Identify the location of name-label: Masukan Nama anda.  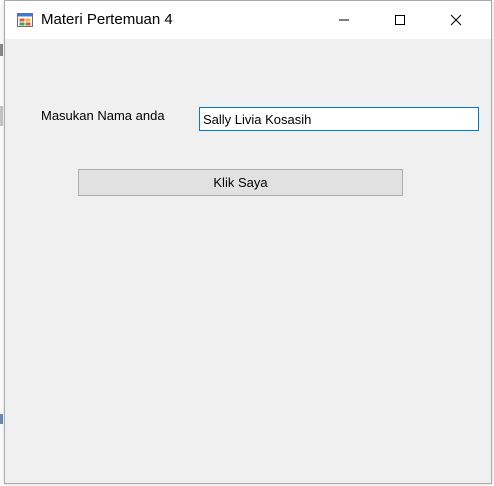
(103, 115).